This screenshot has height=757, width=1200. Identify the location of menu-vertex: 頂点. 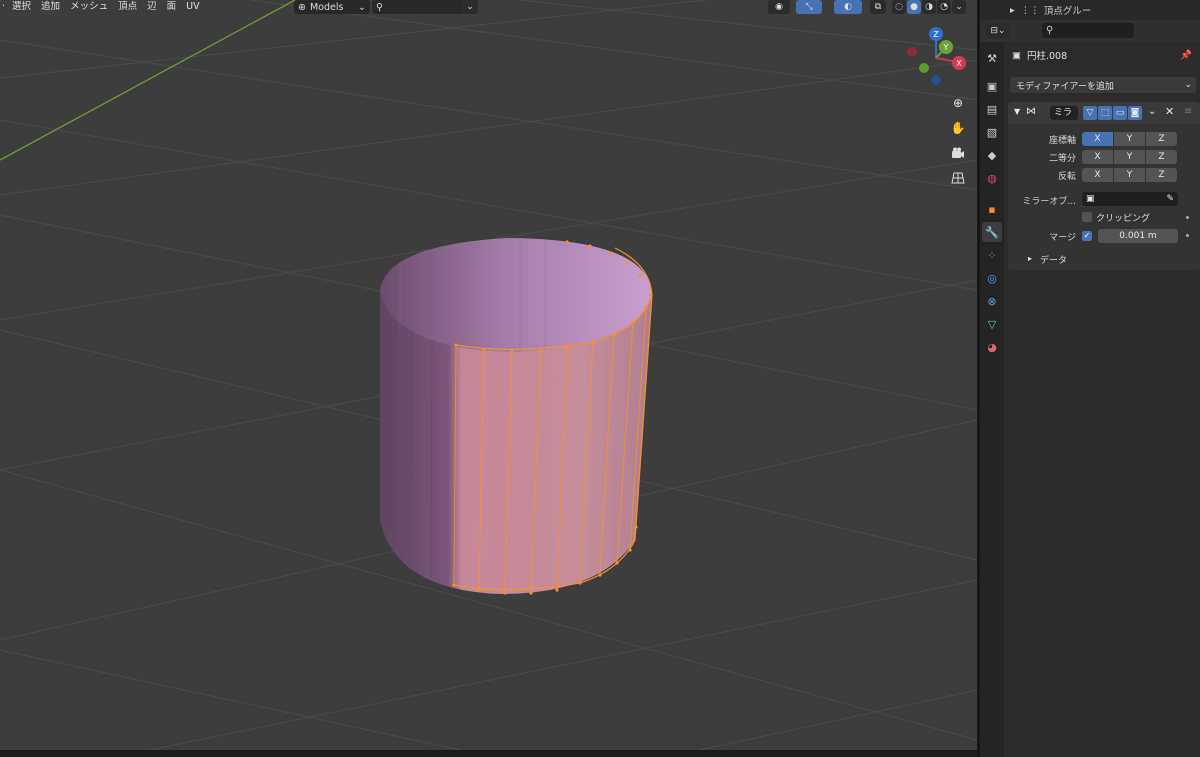
(127, 7).